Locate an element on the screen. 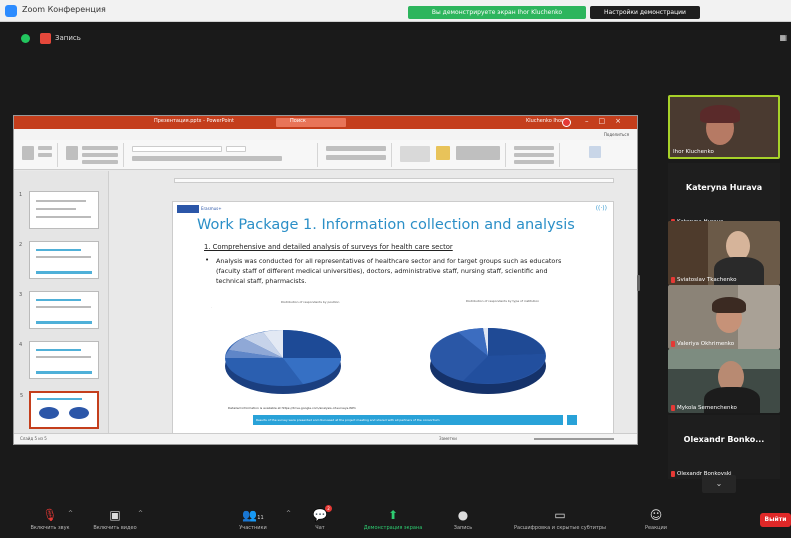 This screenshot has height=538, width=791. slide-thumbnail-selected: 5 is located at coordinates (59, 410).